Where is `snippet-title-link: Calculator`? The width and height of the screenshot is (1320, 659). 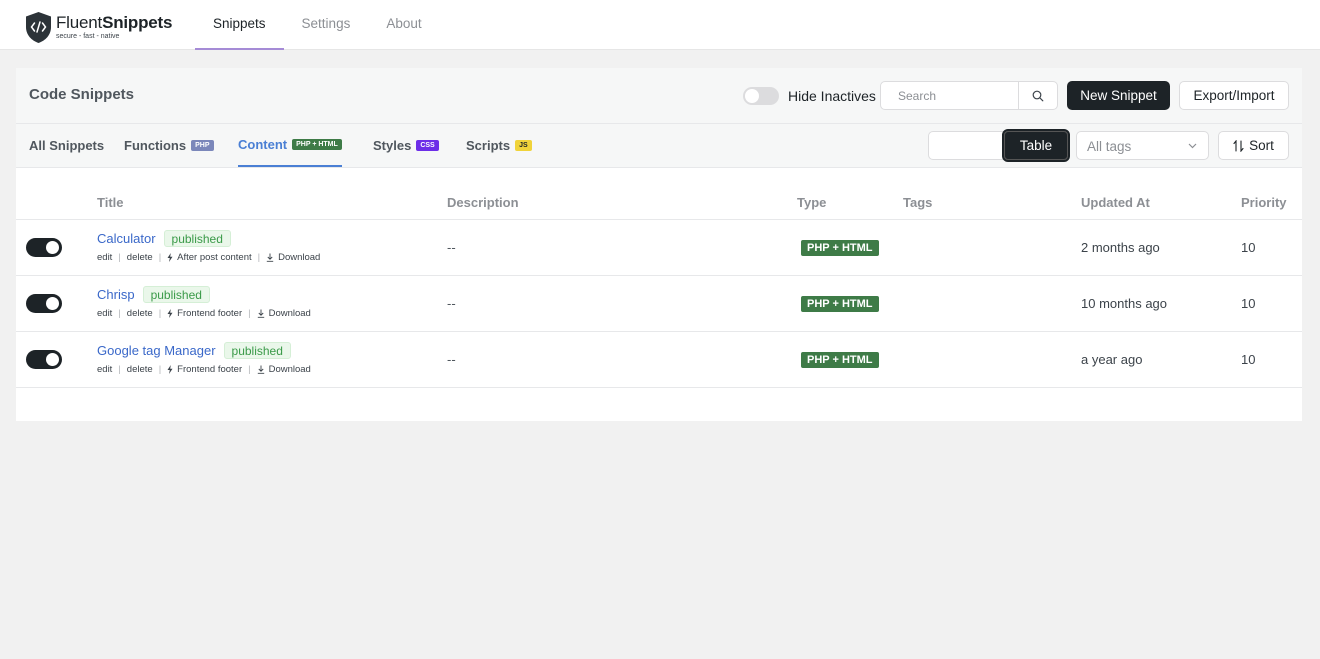 snippet-title-link: Calculator is located at coordinates (126, 238).